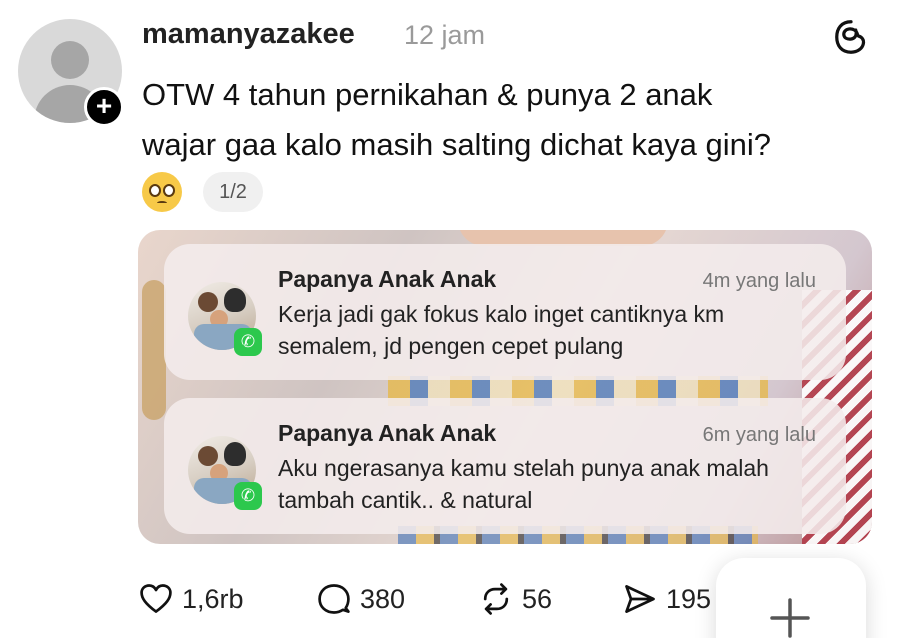  Describe the element at coordinates (248, 34) in the screenshot. I see `username: mamanyazakee` at that location.